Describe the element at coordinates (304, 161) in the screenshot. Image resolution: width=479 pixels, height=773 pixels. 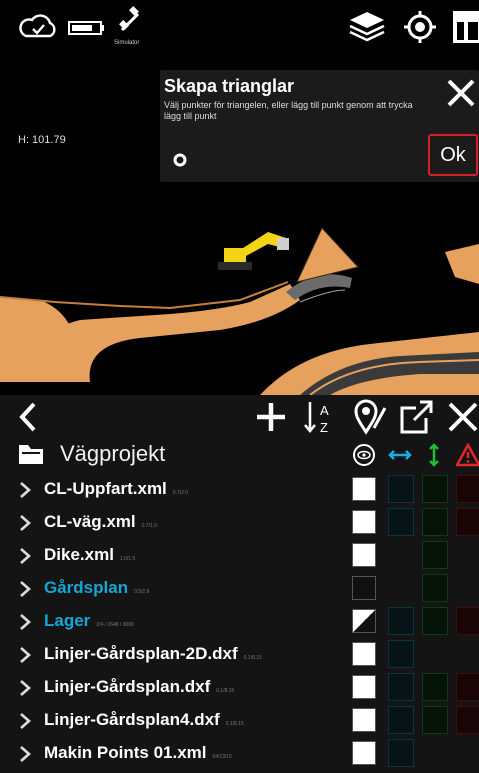
I see `point-field` at that location.